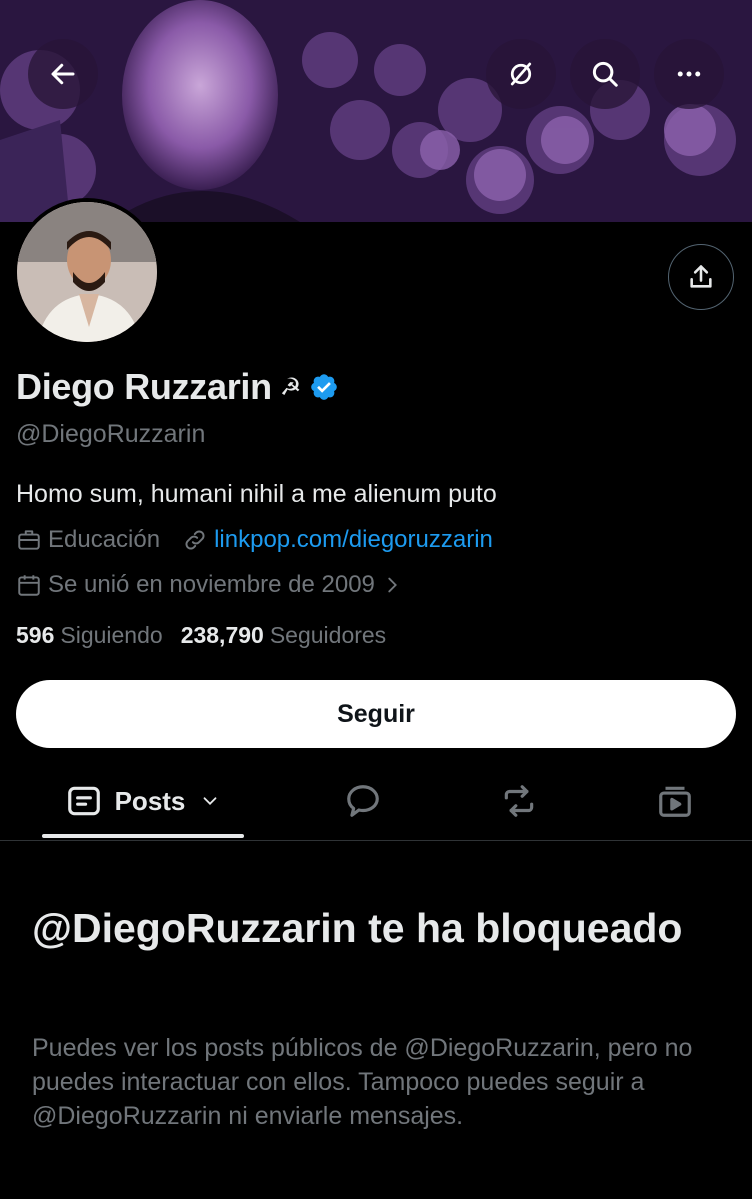  I want to click on profile-link: linkpop.com/diegoruzzarin, so click(337, 540).